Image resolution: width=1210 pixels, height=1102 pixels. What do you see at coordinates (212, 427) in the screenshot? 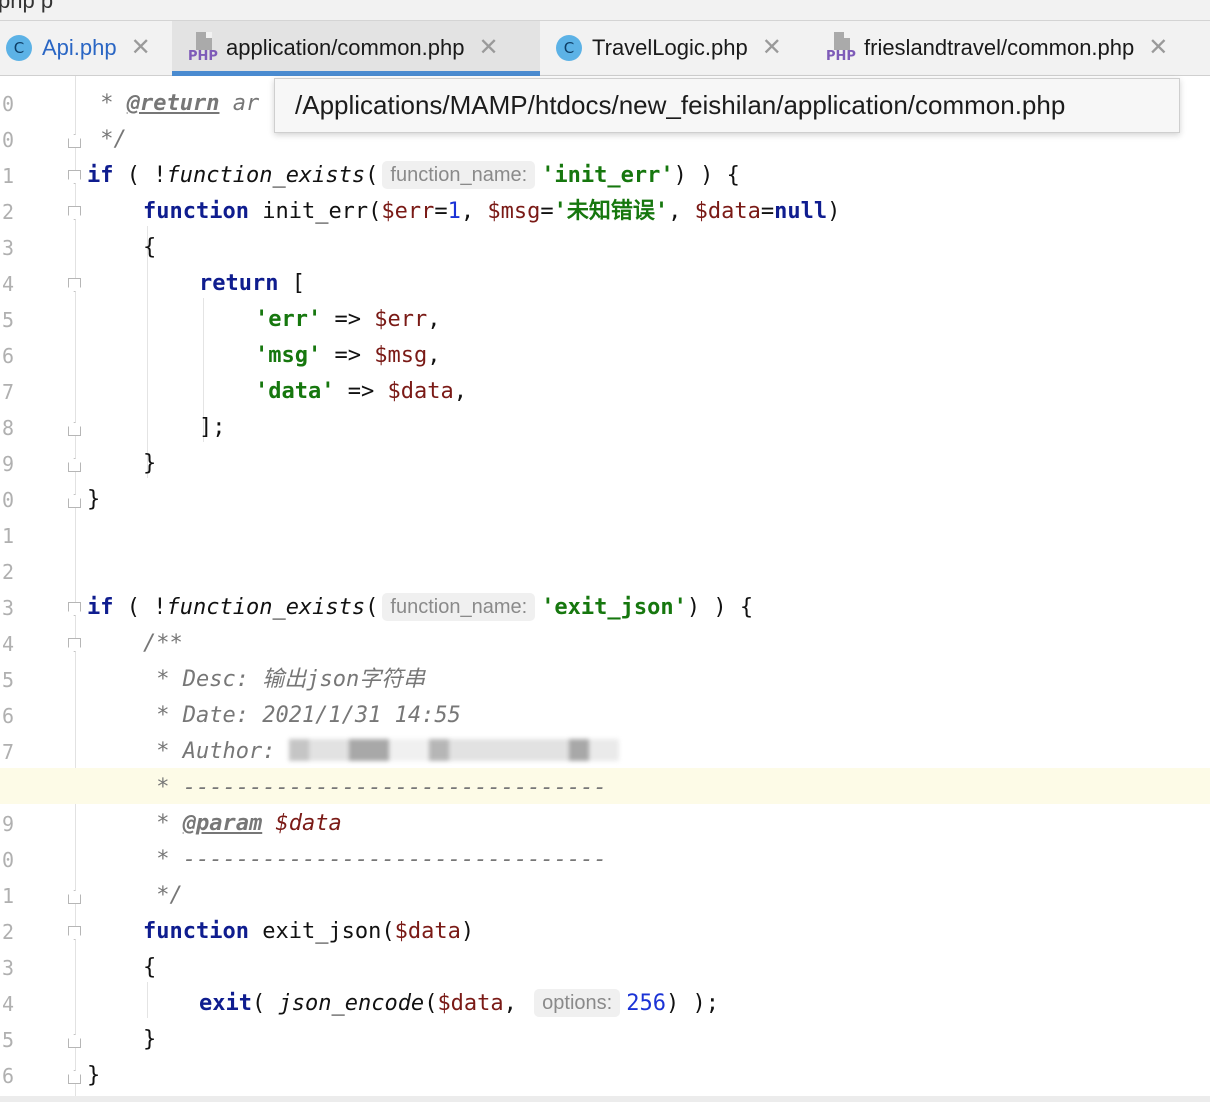
I see `code-line: ];` at bounding box center [212, 427].